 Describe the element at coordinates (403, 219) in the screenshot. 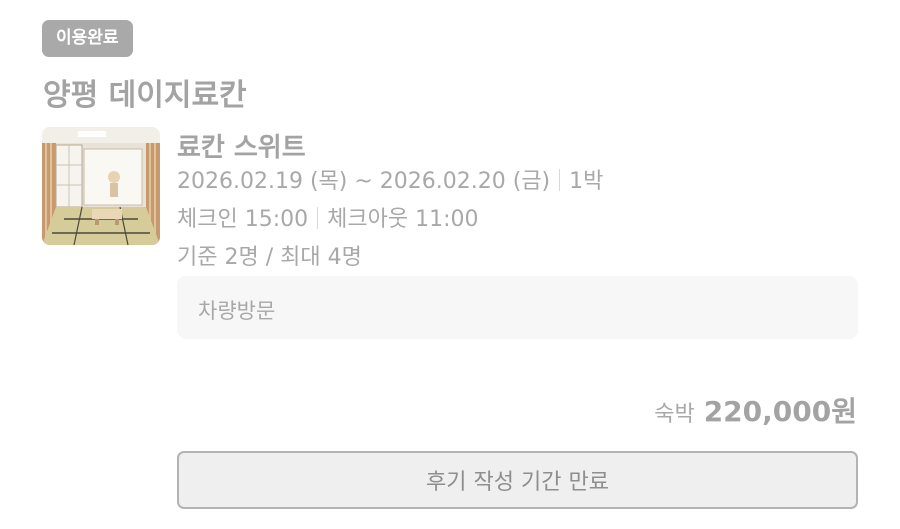

I see `check-out-time: 체크아웃 11:00` at that location.